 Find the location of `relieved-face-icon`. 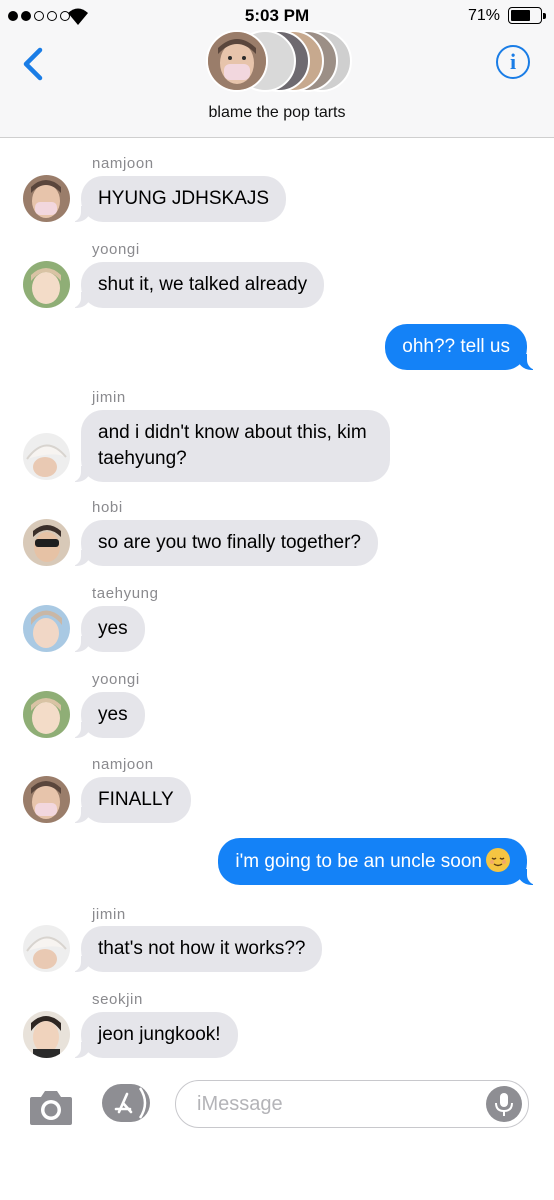

relieved-face-icon is located at coordinates (498, 860).